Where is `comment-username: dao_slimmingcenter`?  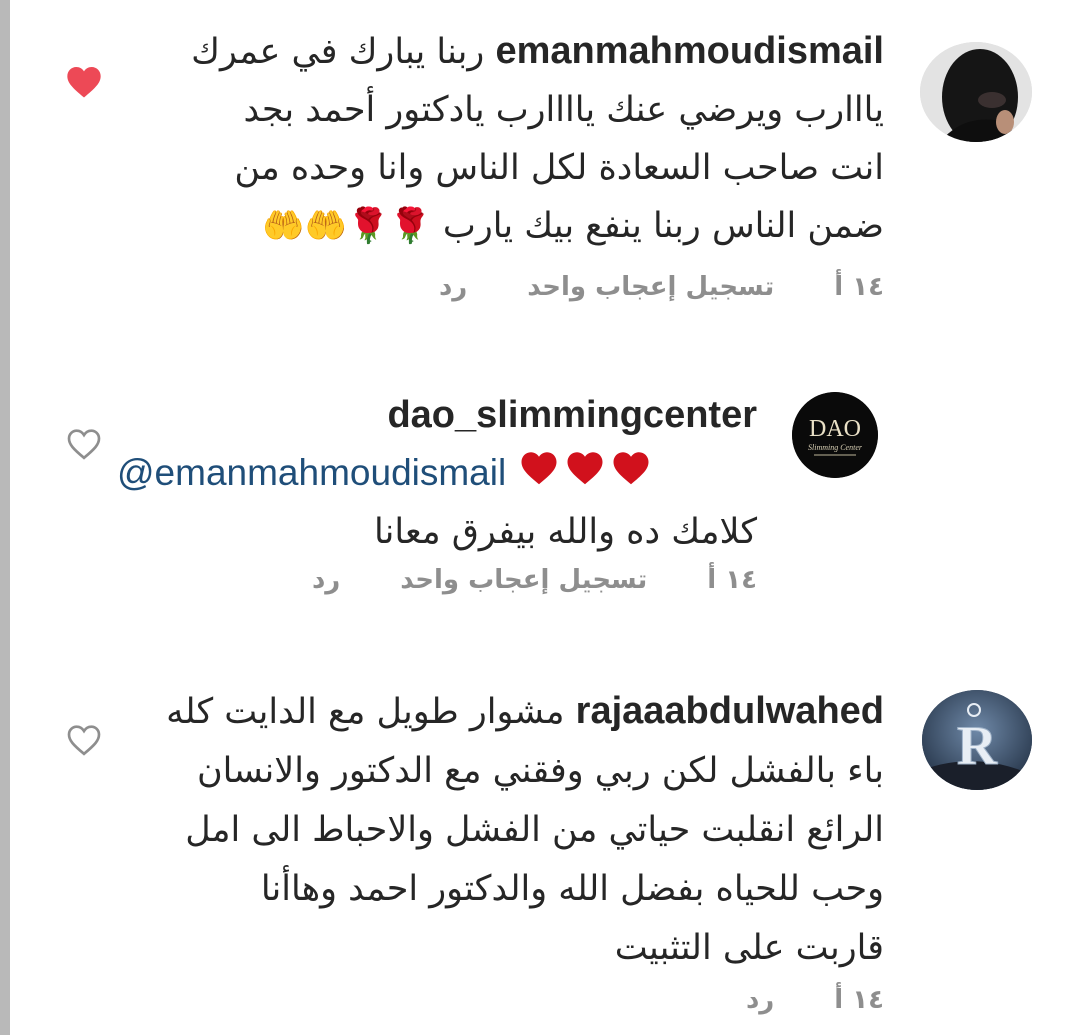 comment-username: dao_slimmingcenter is located at coordinates (437, 415).